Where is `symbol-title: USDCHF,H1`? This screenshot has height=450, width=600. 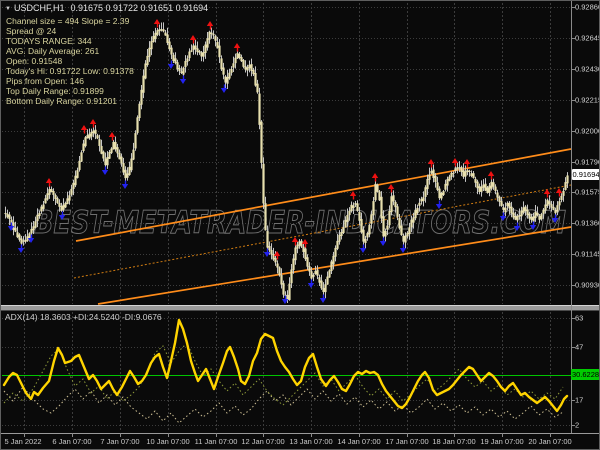 symbol-title: USDCHF,H1 is located at coordinates (39, 8).